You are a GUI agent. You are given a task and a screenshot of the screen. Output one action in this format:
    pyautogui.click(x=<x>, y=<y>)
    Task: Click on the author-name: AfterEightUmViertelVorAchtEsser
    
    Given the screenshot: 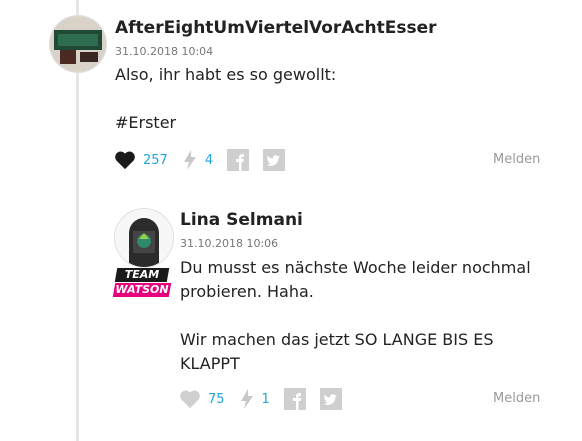 What is the action you would take?
    pyautogui.click(x=276, y=28)
    